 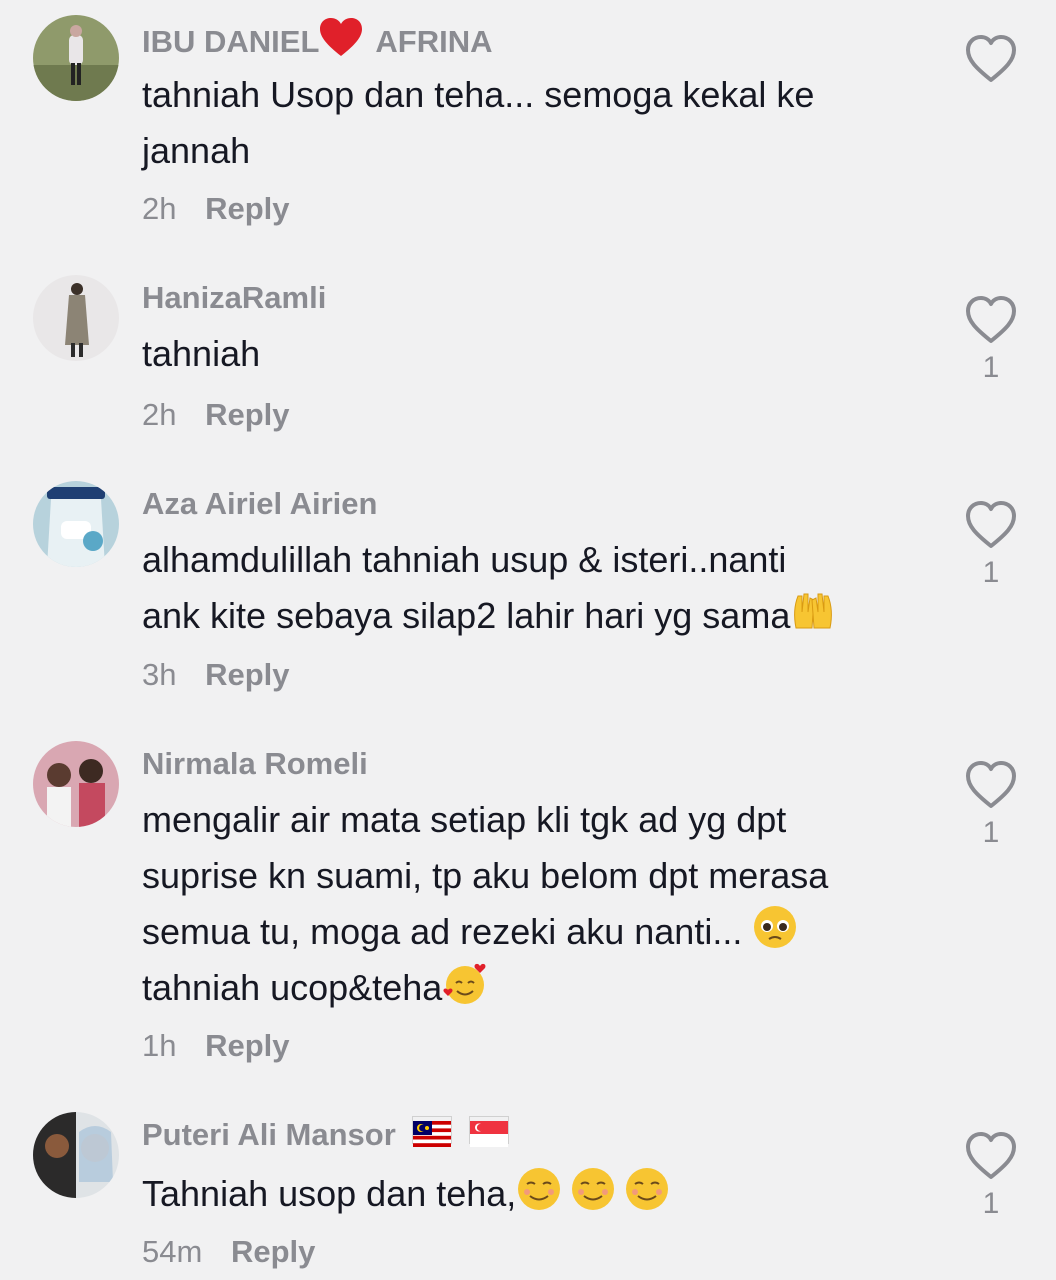 I want to click on like-button, so click(x=991, y=62).